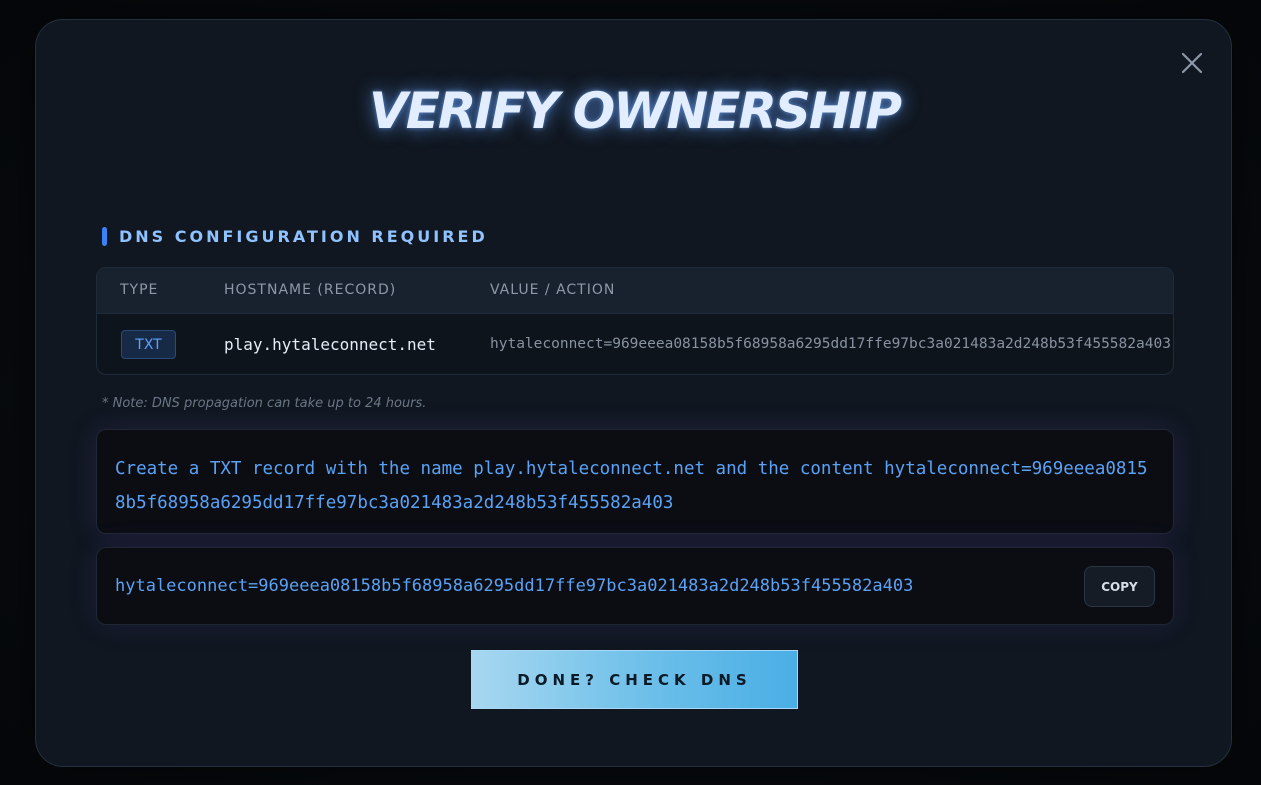 This screenshot has height=785, width=1261. I want to click on modal-title: VERIFY OWNERSHIP, so click(635, 111).